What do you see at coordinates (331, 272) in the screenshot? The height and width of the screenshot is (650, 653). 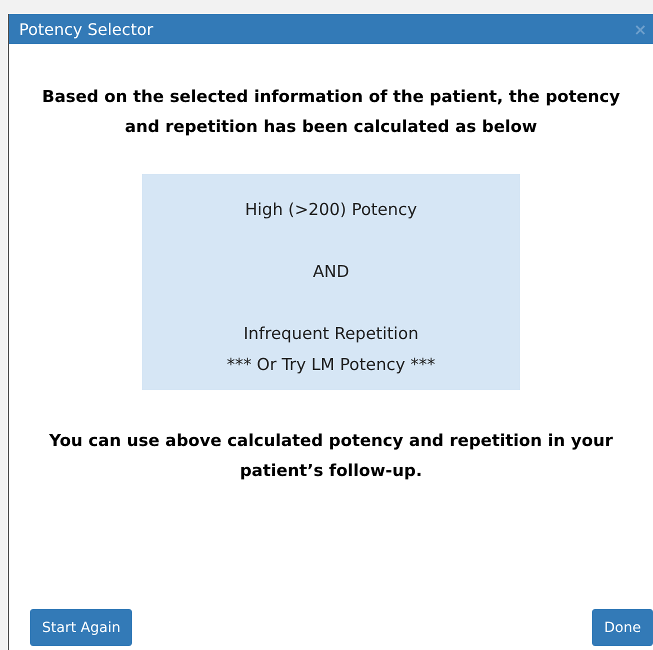 I see `result-line: AND` at bounding box center [331, 272].